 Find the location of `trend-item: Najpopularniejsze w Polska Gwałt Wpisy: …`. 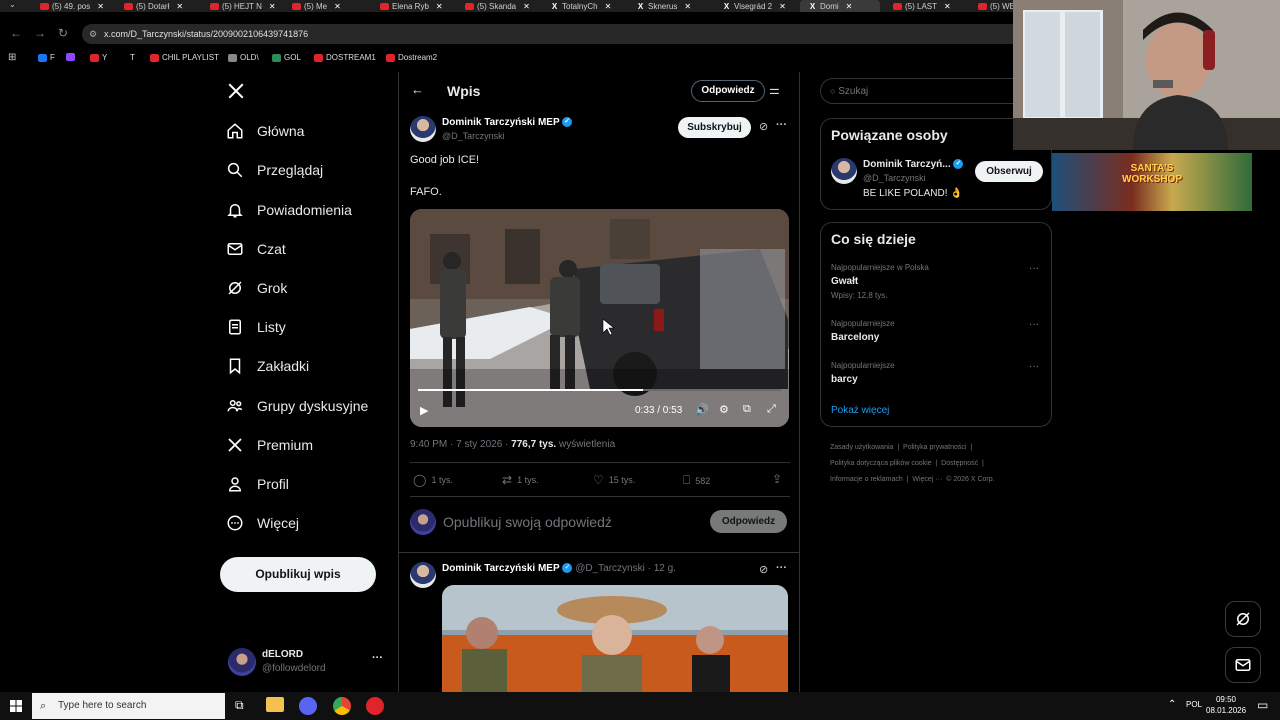

trend-item: Najpopularniejsze w Polska Gwałt Wpisy: … is located at coordinates (936, 279).